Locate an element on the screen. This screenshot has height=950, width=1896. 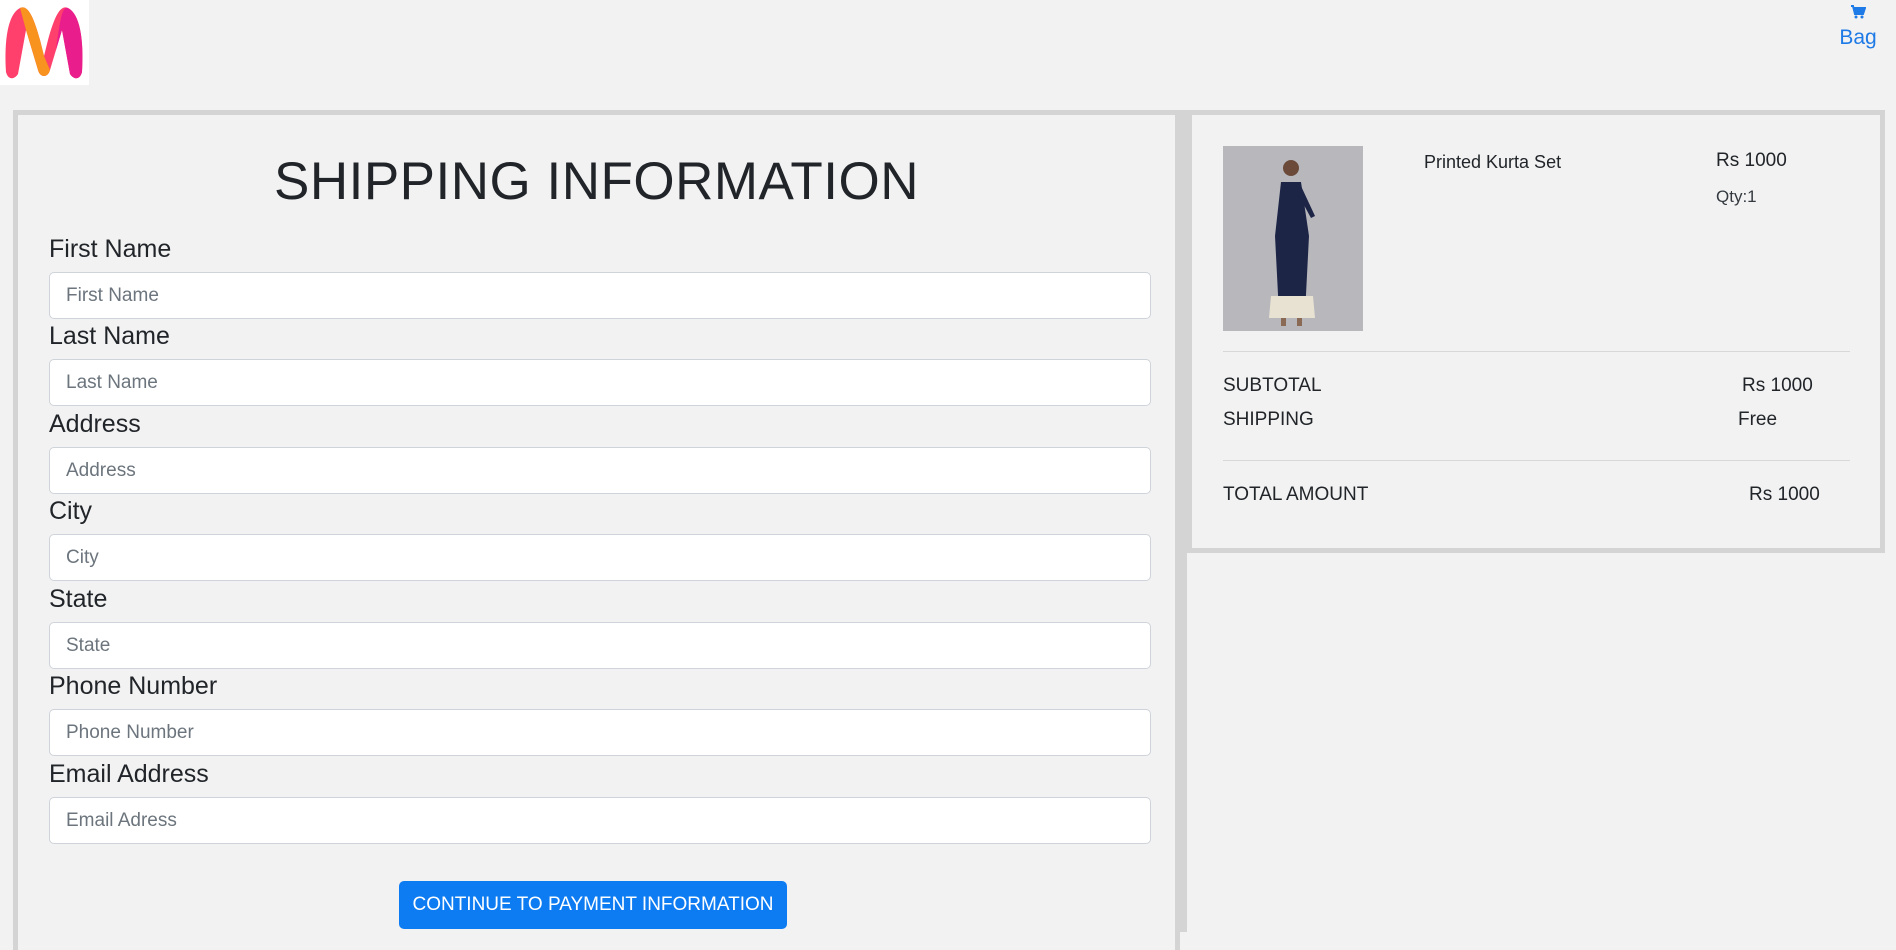
first-name-label: First Name is located at coordinates (110, 249).